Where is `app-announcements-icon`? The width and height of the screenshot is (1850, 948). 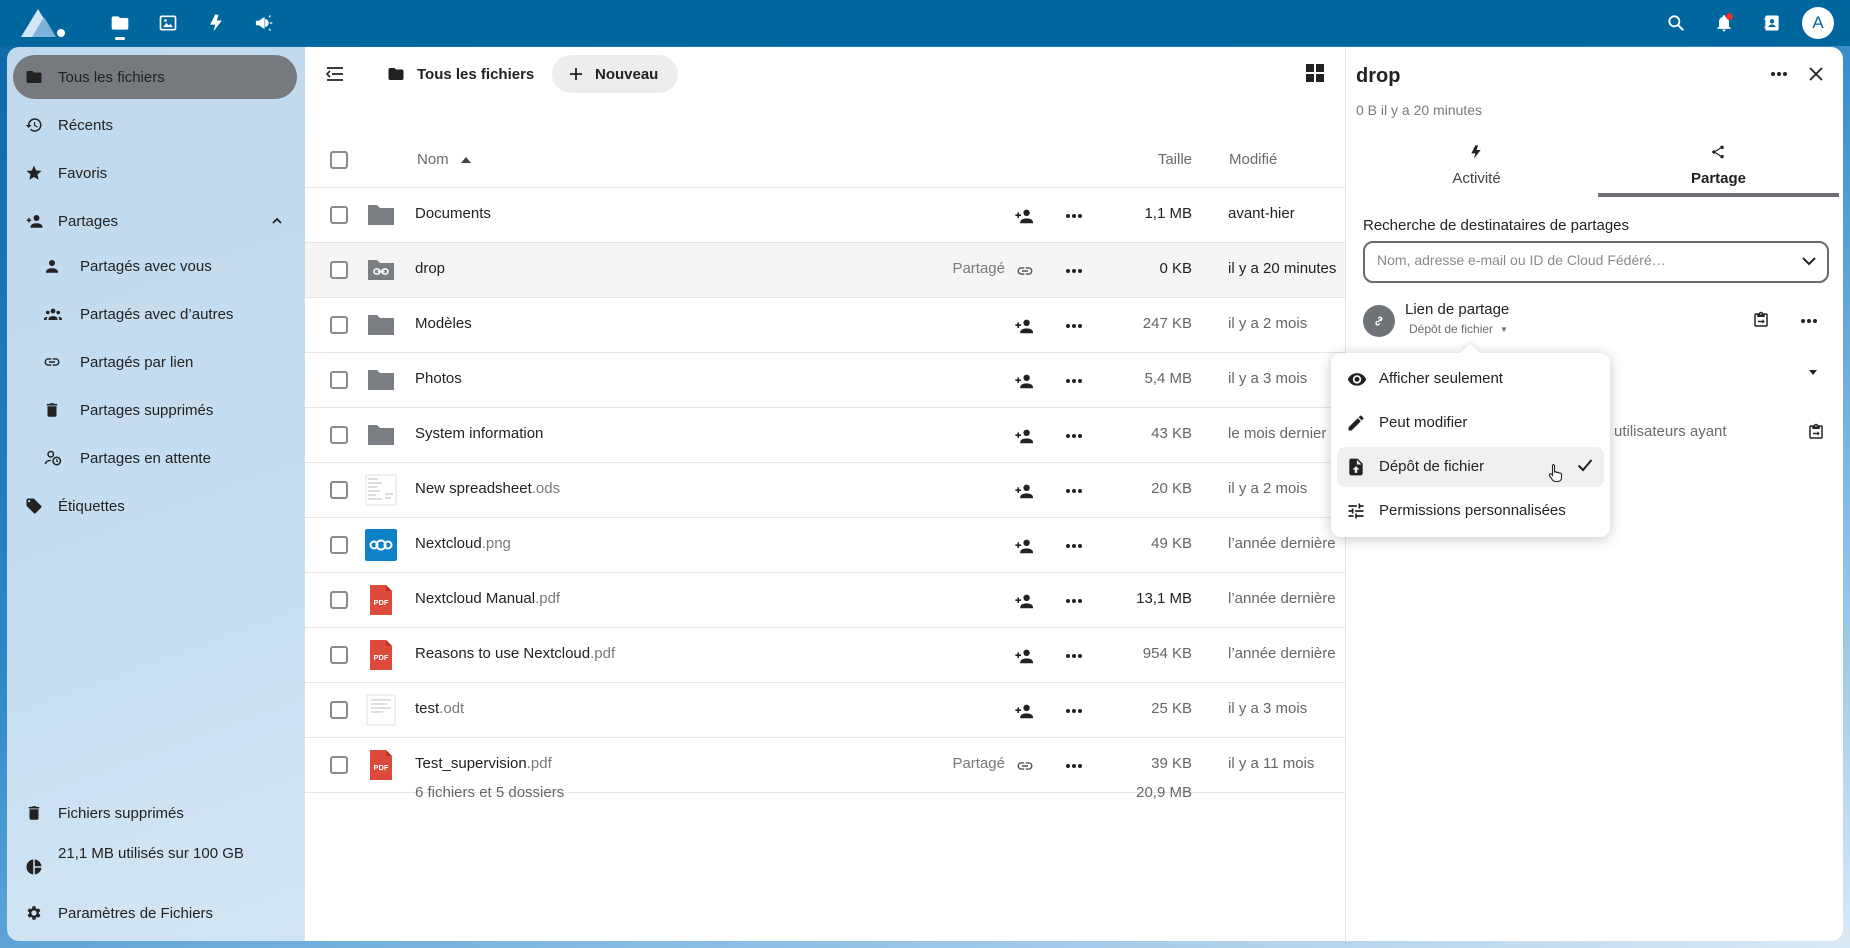 app-announcements-icon is located at coordinates (264, 23).